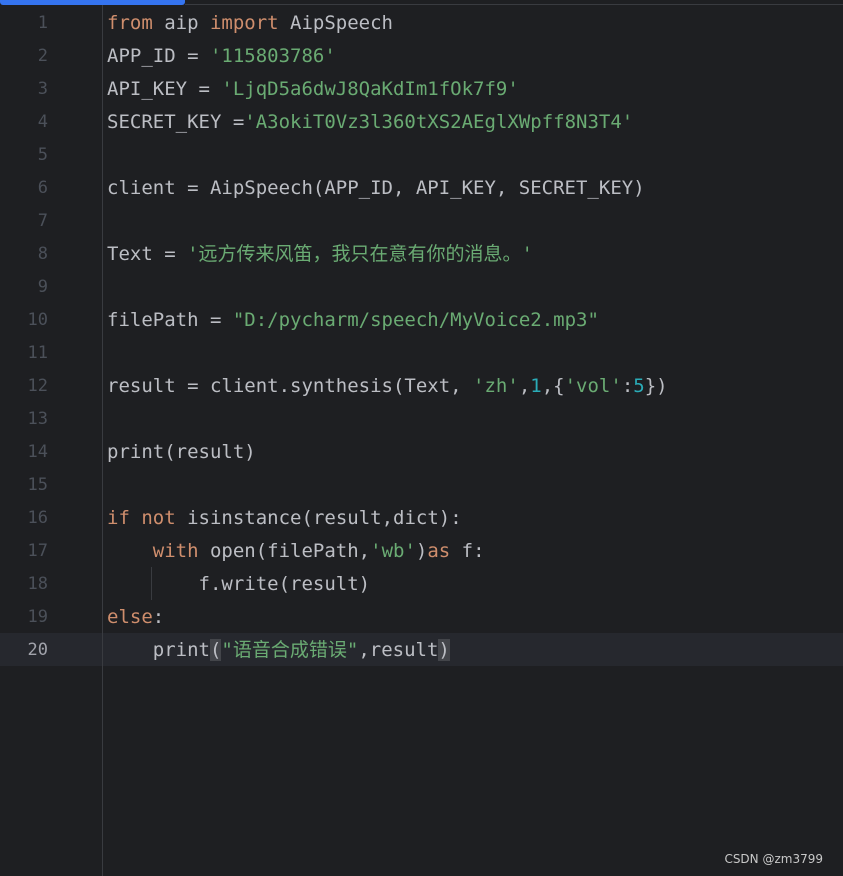 The height and width of the screenshot is (876, 843). Describe the element at coordinates (181, 650) in the screenshot. I see `code-text: print` at that location.